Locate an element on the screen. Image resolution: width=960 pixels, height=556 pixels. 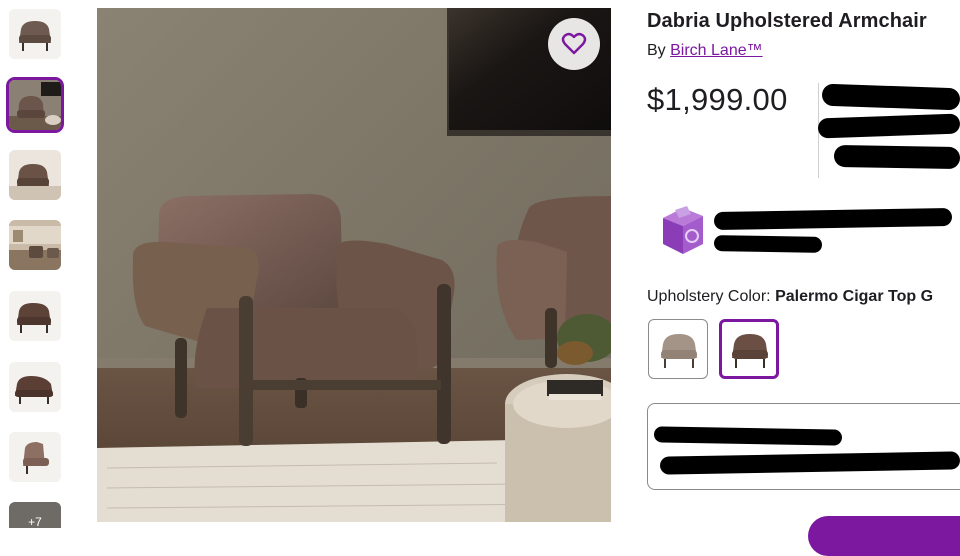
delivery-info-box is located at coordinates (803, 446).